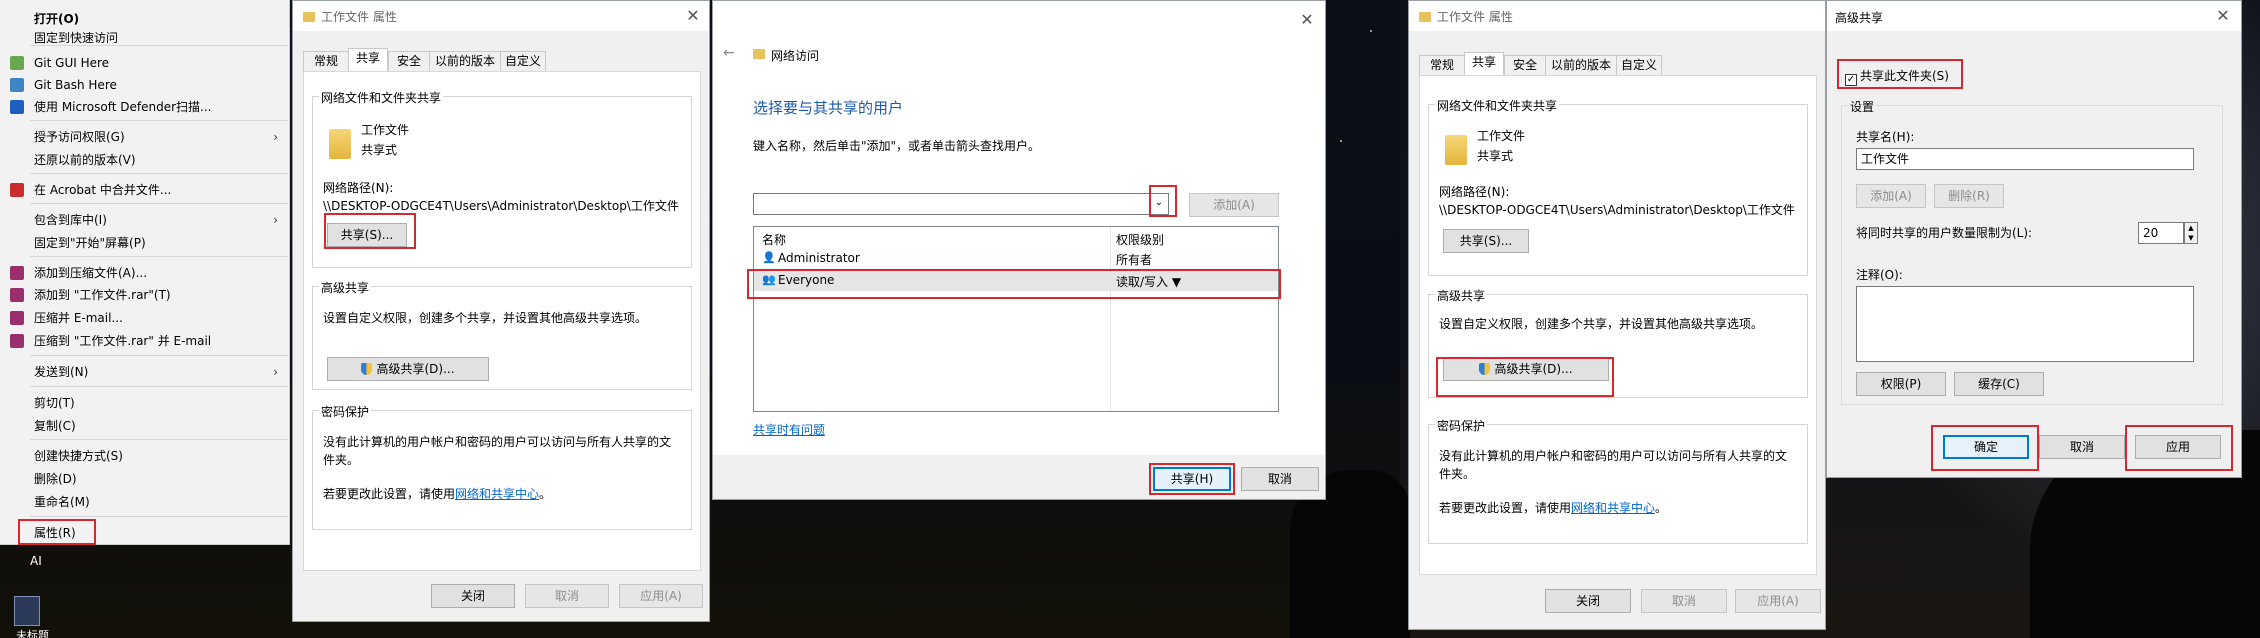  I want to click on highlight-share-confirm, so click(1192, 479).